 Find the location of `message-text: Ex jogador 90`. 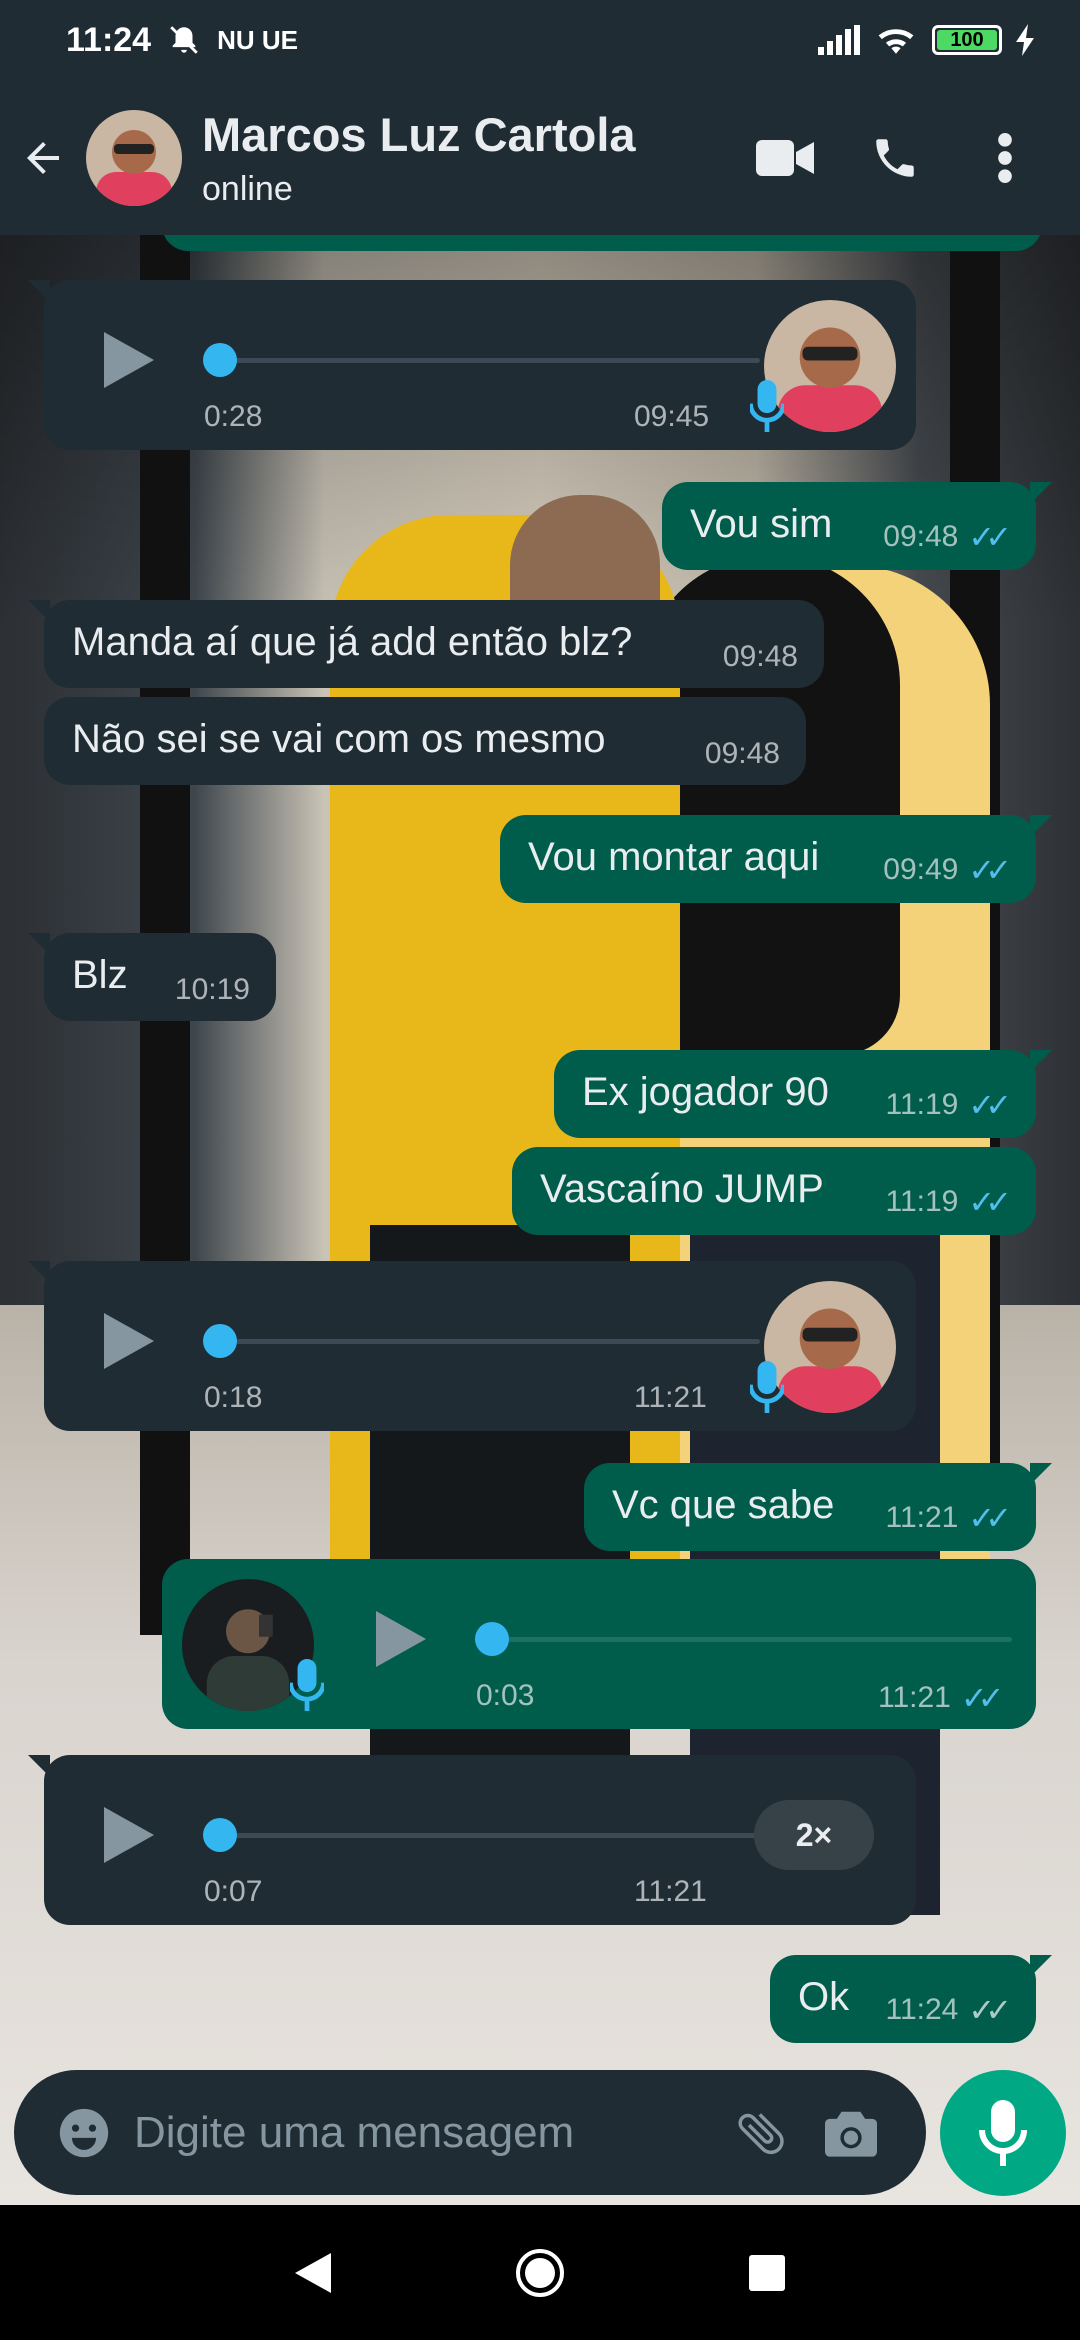

message-text: Ex jogador 90 is located at coordinates (705, 1092).